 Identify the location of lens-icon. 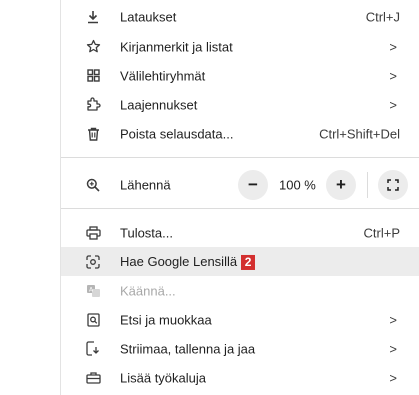
(93, 262).